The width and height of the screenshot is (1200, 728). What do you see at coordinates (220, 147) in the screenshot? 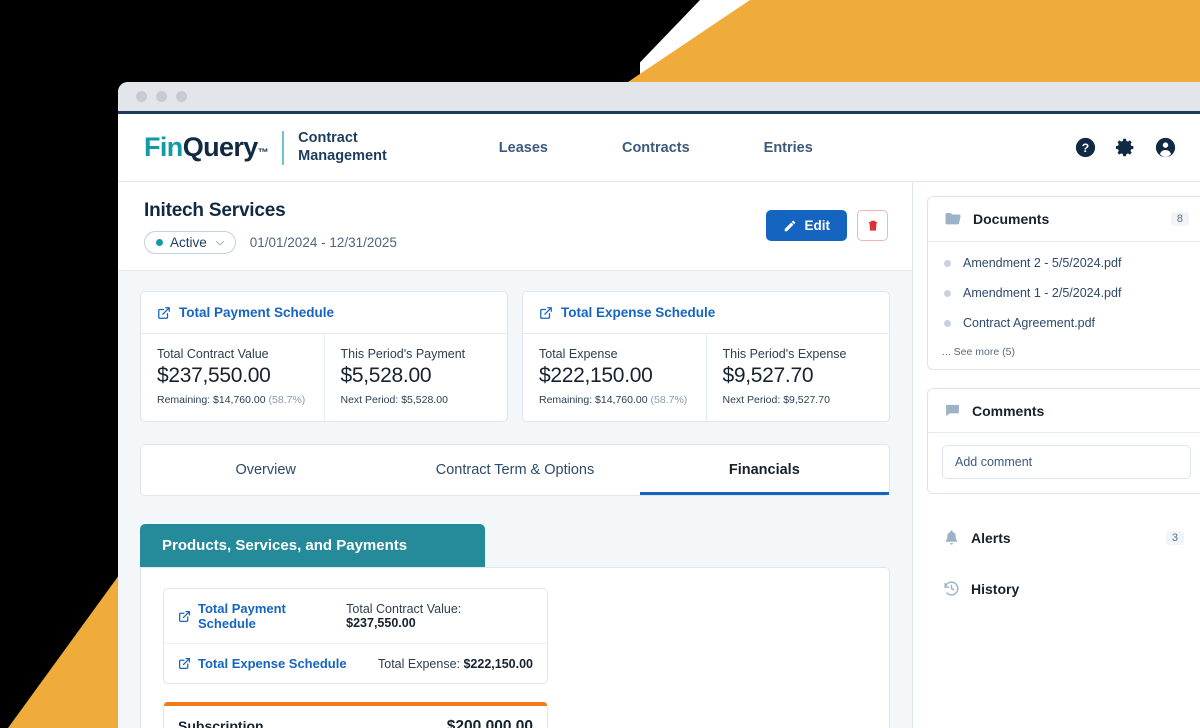
I see `logo-query-text: Query` at bounding box center [220, 147].